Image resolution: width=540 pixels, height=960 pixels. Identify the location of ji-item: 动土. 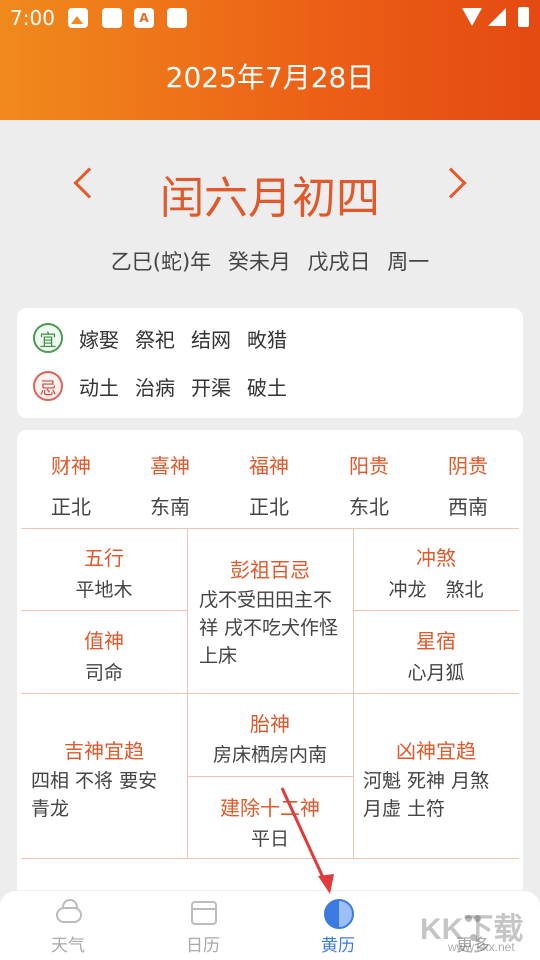
(99, 387).